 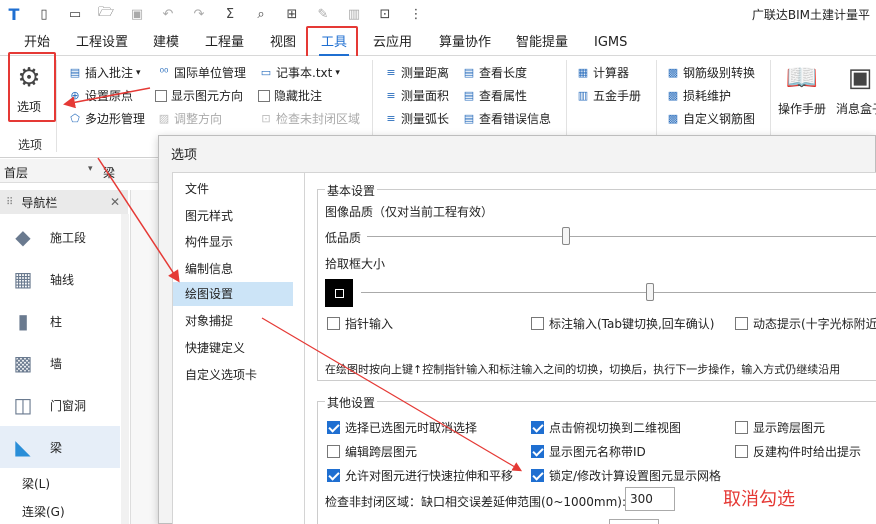 I want to click on measure-arc-button: ≡ 测量弧长, so click(x=416, y=118).